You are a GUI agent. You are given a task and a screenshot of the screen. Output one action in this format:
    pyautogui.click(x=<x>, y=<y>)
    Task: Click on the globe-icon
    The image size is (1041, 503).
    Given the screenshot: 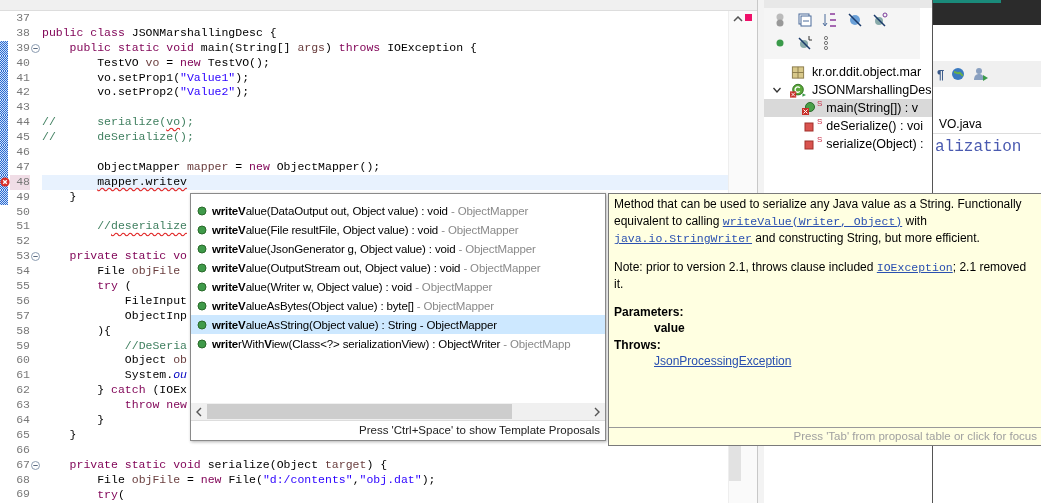 What is the action you would take?
    pyautogui.click(x=958, y=74)
    